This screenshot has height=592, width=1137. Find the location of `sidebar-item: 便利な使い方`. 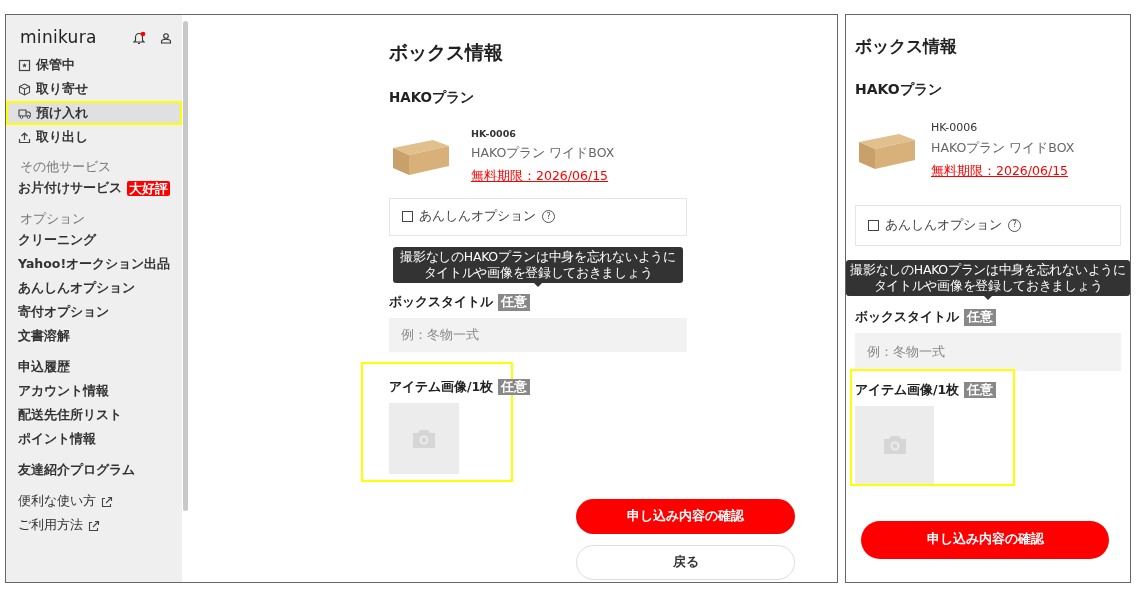

sidebar-item: 便利な使い方 is located at coordinates (94, 501).